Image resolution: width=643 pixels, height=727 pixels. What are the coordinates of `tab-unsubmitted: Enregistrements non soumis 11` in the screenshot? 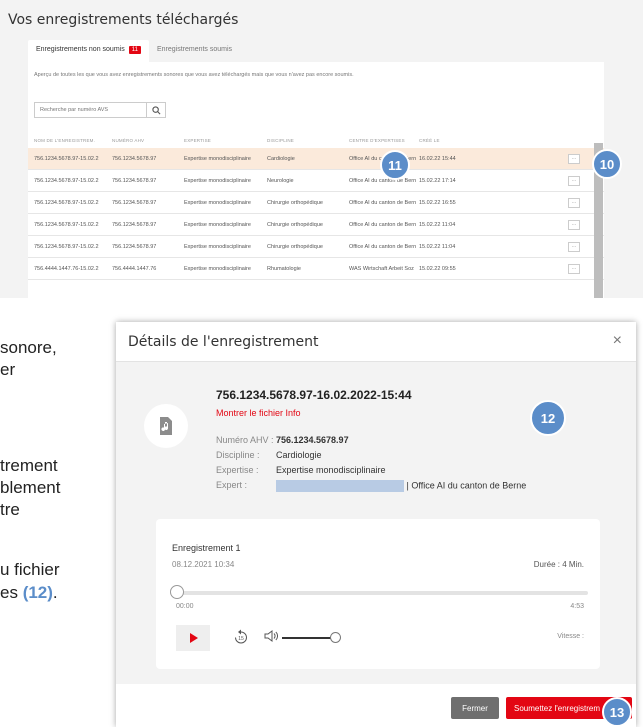 It's located at (88, 51).